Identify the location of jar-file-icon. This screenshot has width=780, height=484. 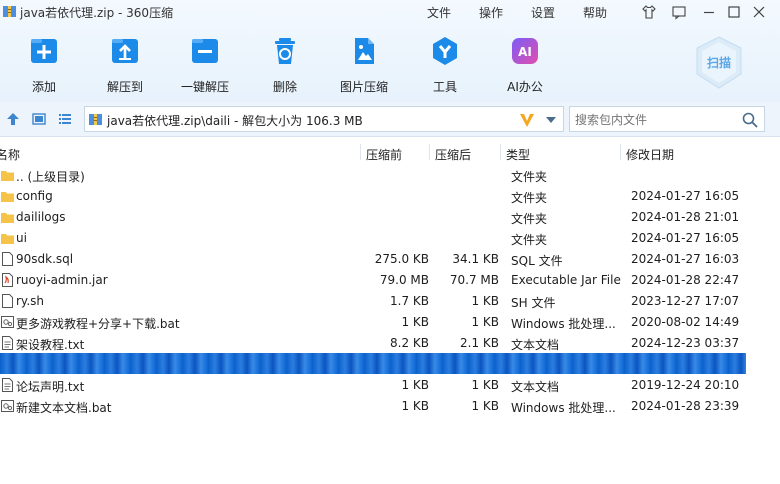
(7, 280).